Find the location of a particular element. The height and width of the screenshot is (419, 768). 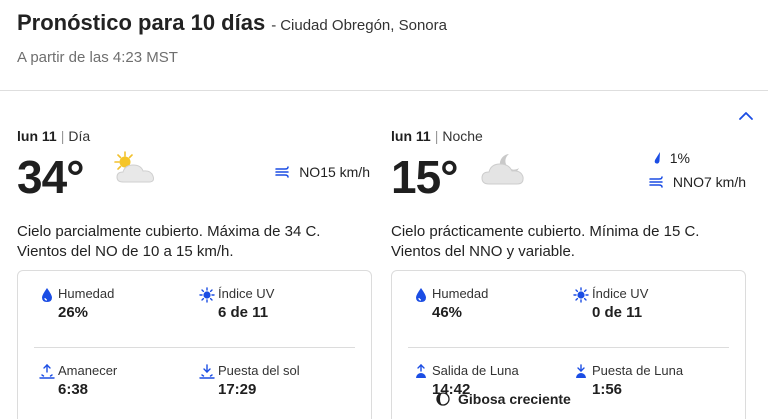

night-humidity-value: 46% is located at coordinates (447, 312).